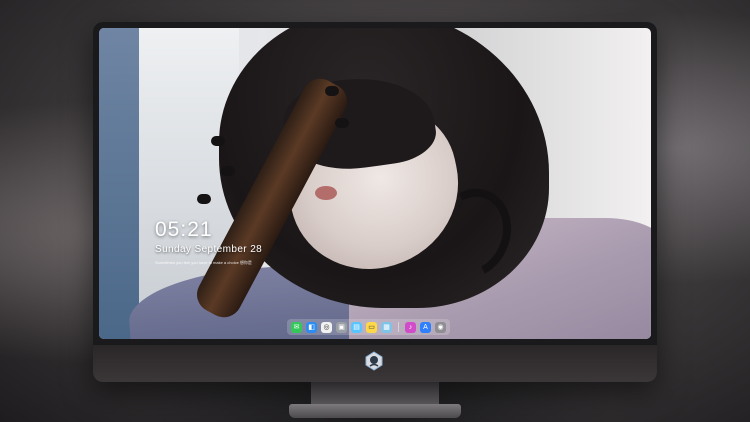 The width and height of the screenshot is (750, 422). I want to click on dock-separator, so click(398, 327).